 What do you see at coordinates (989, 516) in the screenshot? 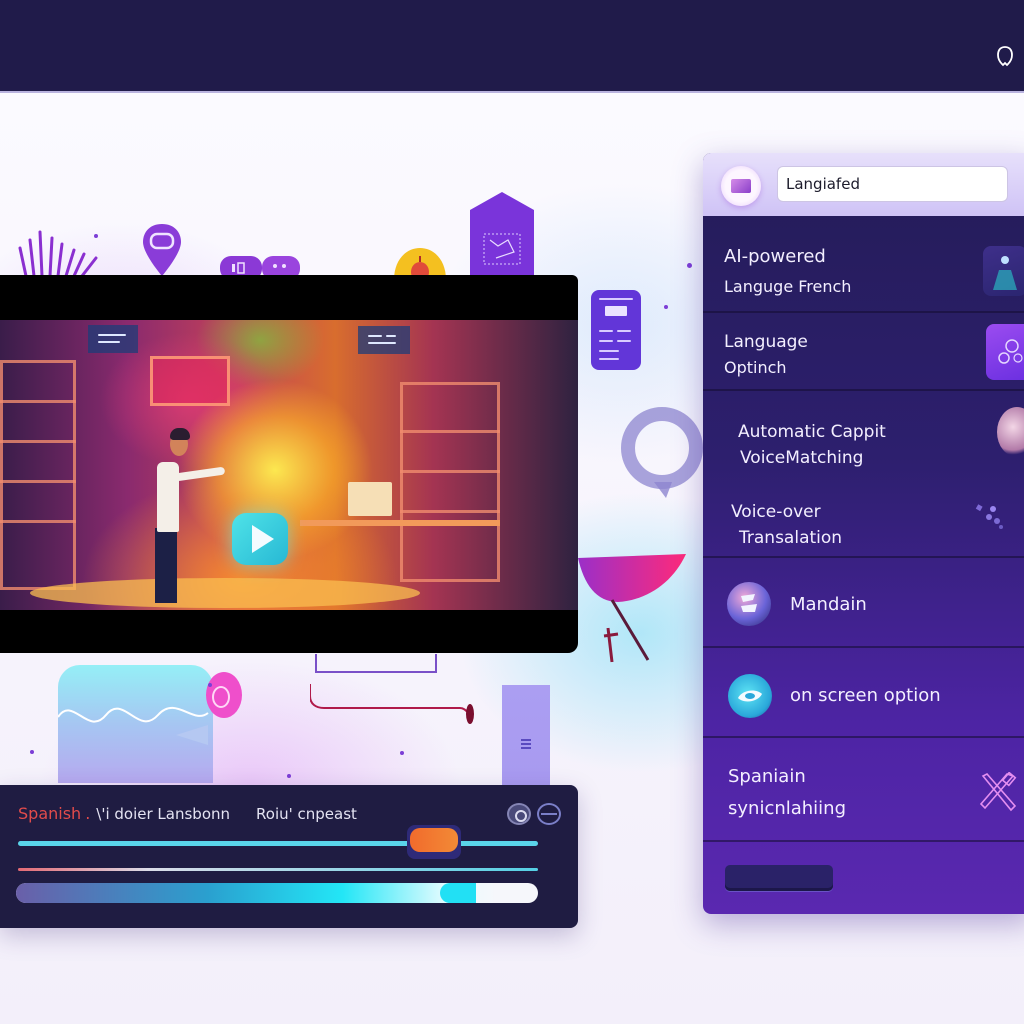
I see `particles-icon` at bounding box center [989, 516].